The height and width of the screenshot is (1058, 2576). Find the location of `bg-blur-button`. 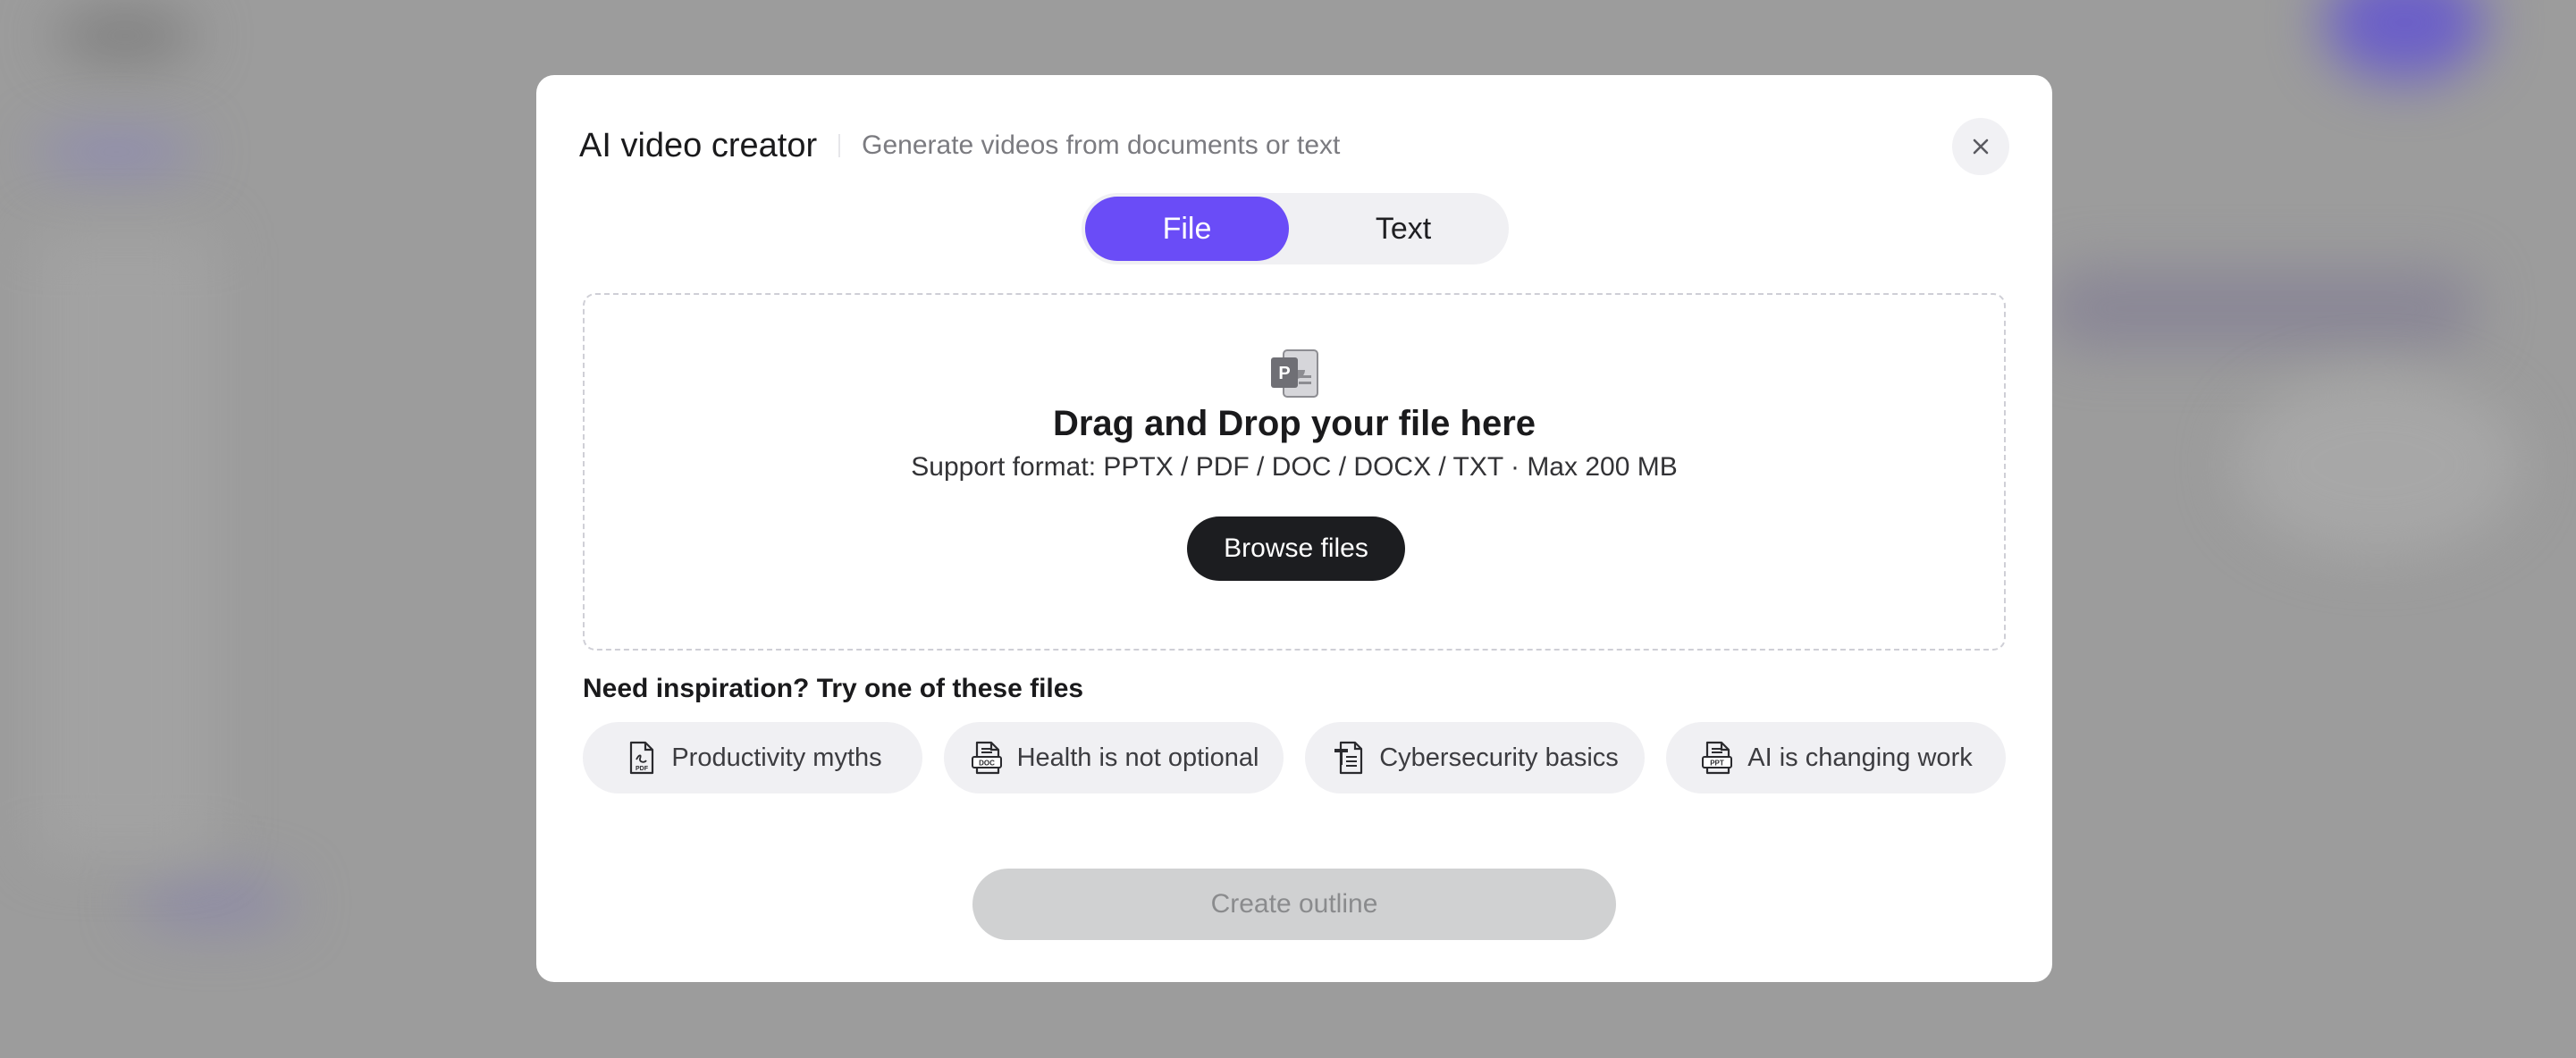

bg-blur-button is located at coordinates (215, 902).